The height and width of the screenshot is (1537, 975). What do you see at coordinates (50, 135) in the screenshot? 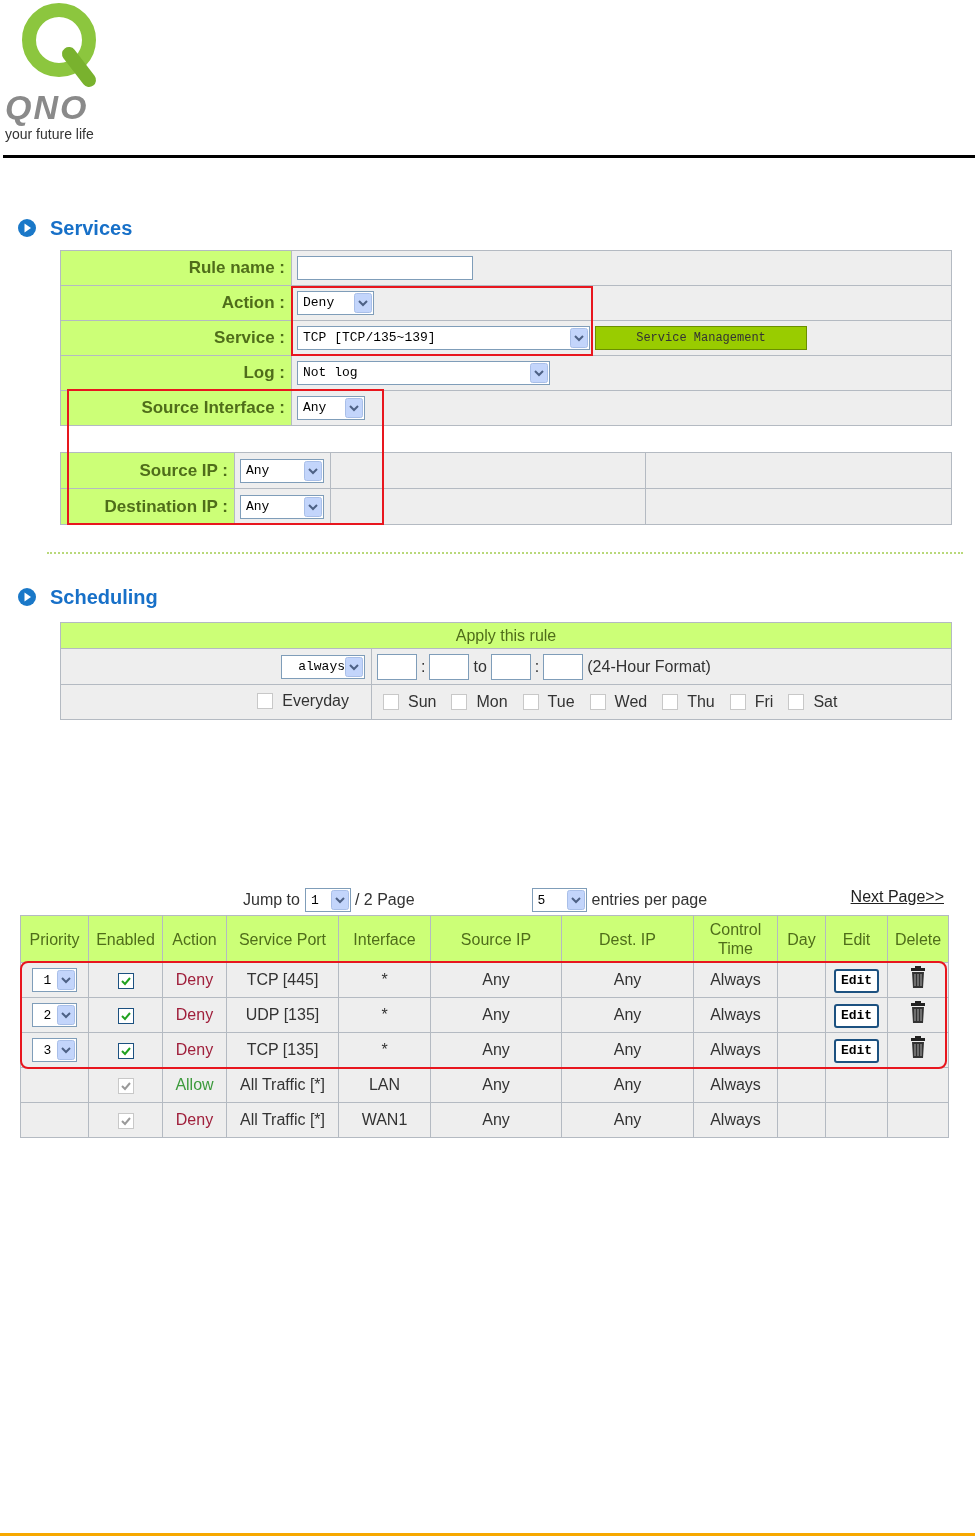
I see `logo-tagline: your future life` at bounding box center [50, 135].